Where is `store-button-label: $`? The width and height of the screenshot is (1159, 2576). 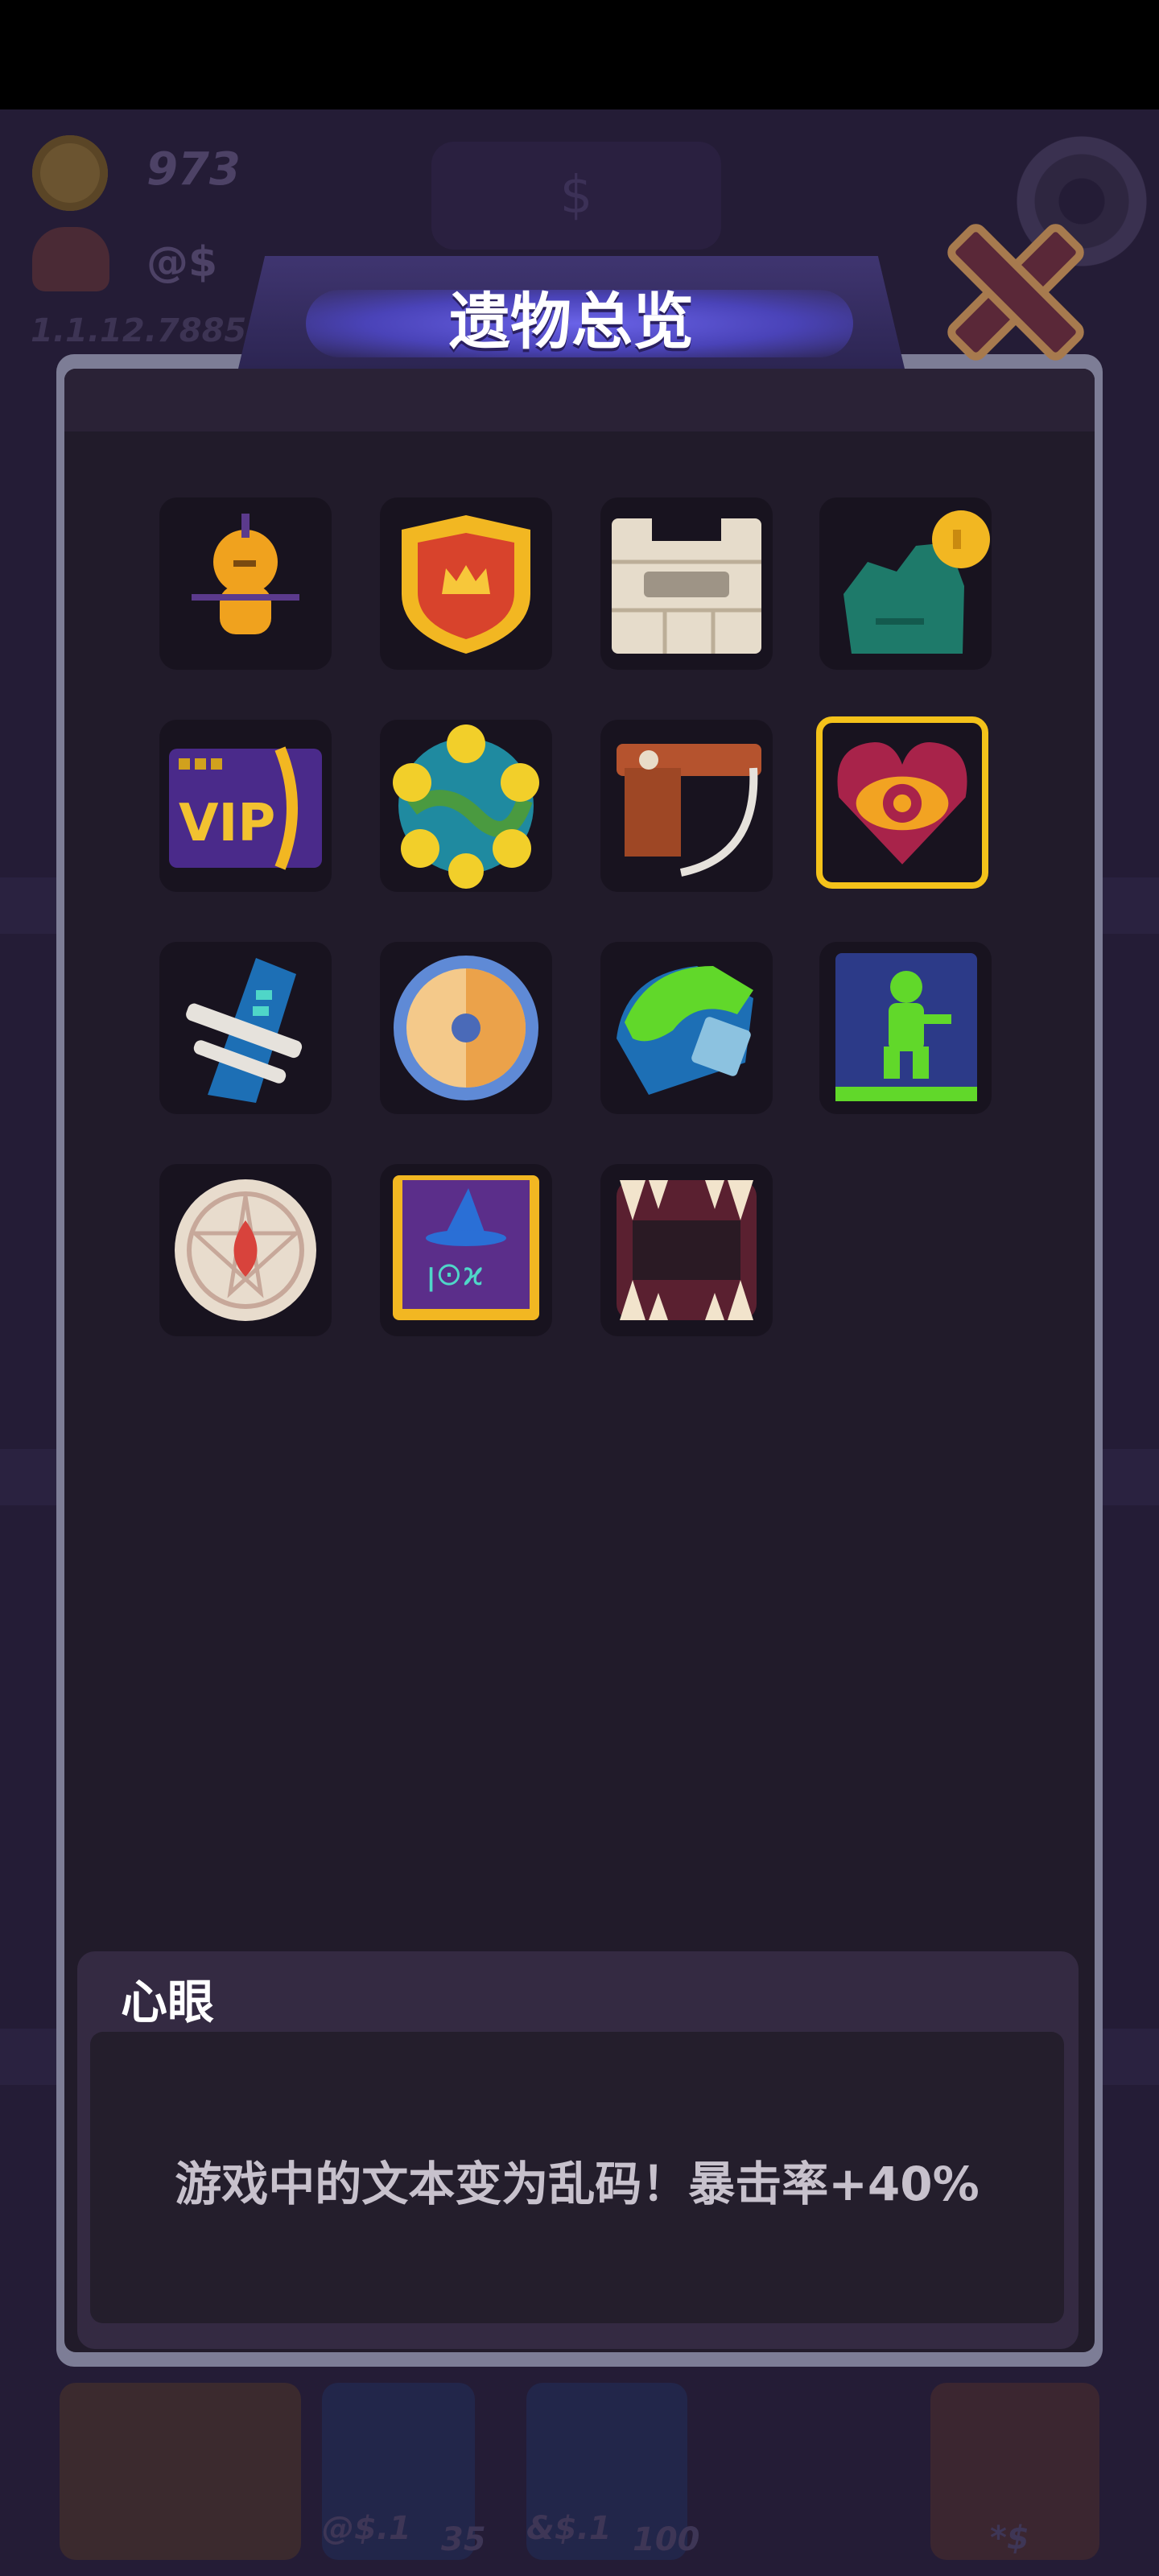
store-button-label: $ is located at coordinates (576, 195).